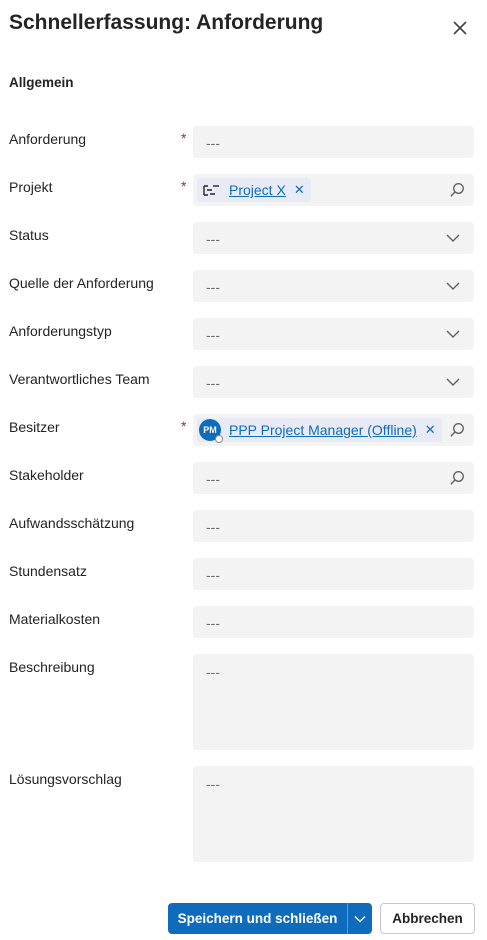 This screenshot has width=487, height=940. What do you see at coordinates (430, 430) in the screenshot?
I see `remove-besitzer-icon: ✕` at bounding box center [430, 430].